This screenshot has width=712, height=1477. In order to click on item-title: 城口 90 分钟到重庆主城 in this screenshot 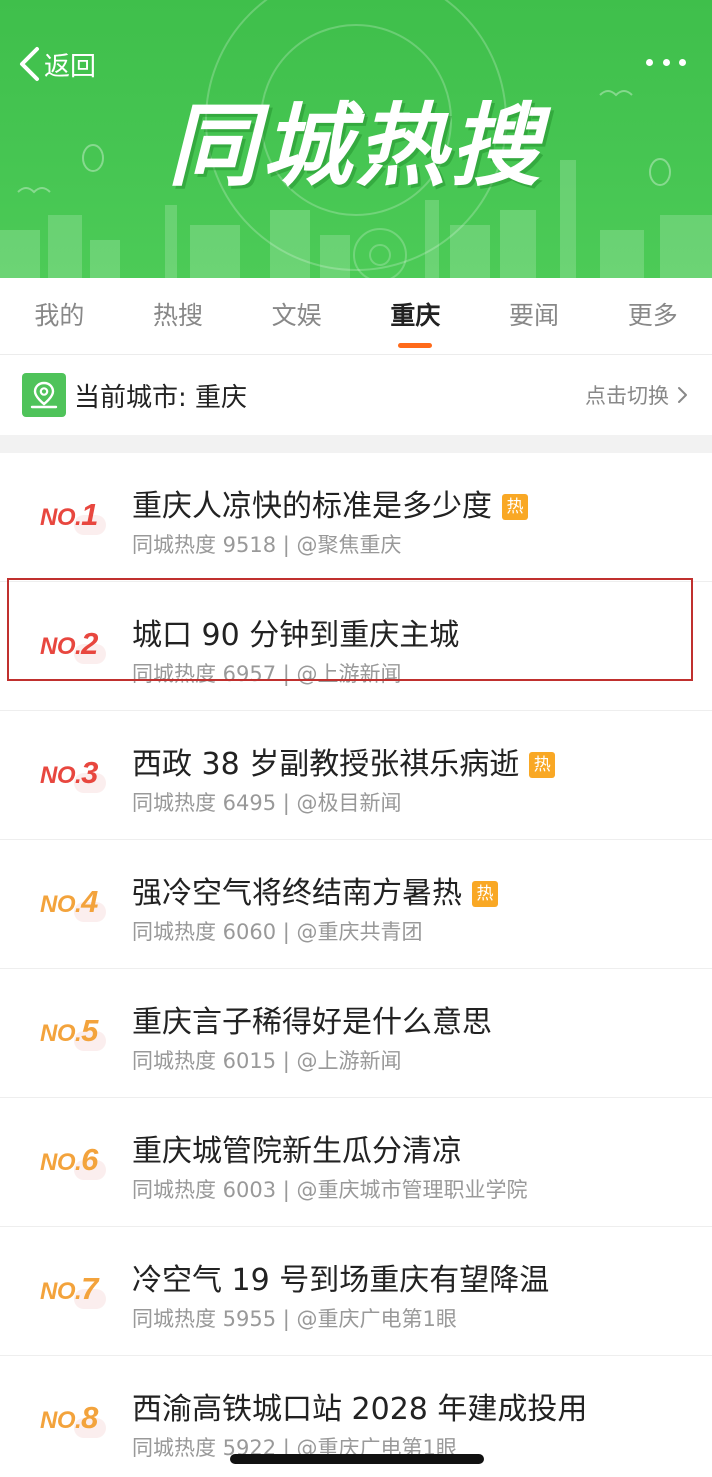, I will do `click(296, 635)`.